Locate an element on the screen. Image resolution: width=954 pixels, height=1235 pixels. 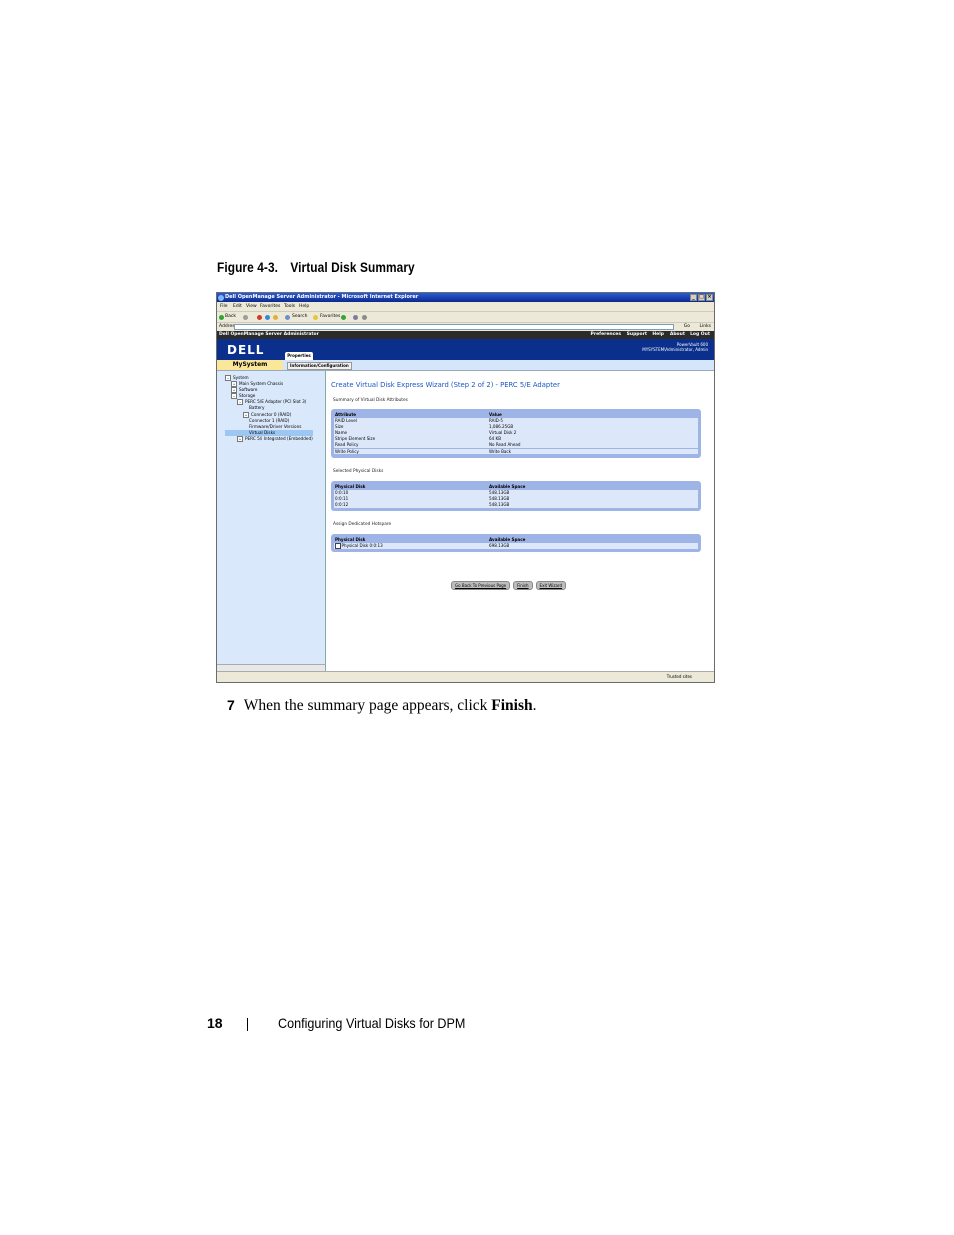
favorites-button: Favorites is located at coordinates (330, 317).